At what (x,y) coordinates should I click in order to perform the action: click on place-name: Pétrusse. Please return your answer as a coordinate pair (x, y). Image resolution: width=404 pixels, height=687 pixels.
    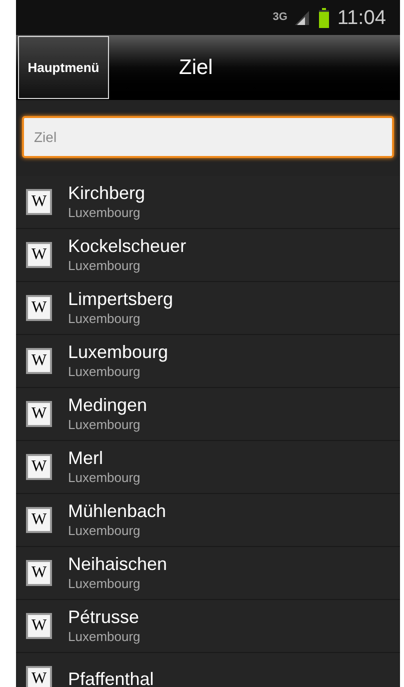
    Looking at the image, I should click on (104, 617).